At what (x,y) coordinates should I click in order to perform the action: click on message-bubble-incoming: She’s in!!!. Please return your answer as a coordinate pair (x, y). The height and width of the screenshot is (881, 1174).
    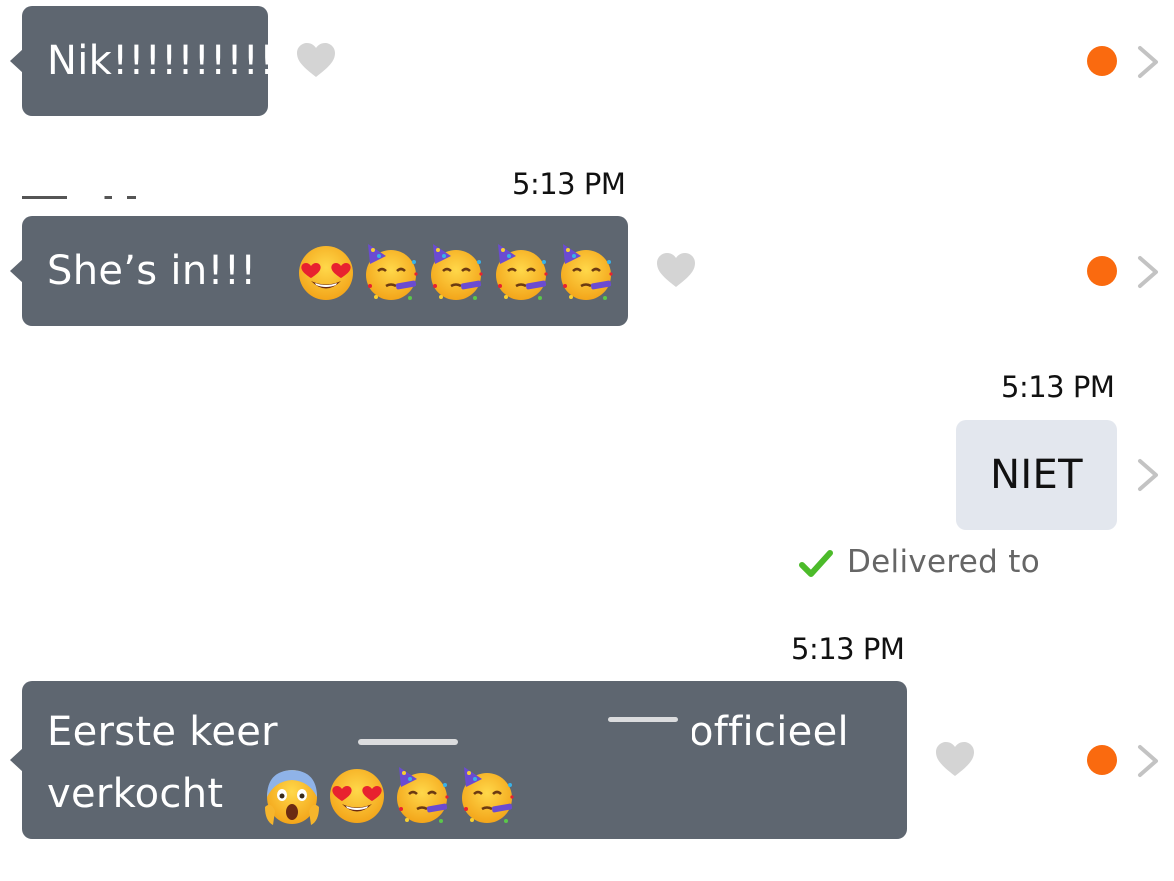
    Looking at the image, I should click on (319, 271).